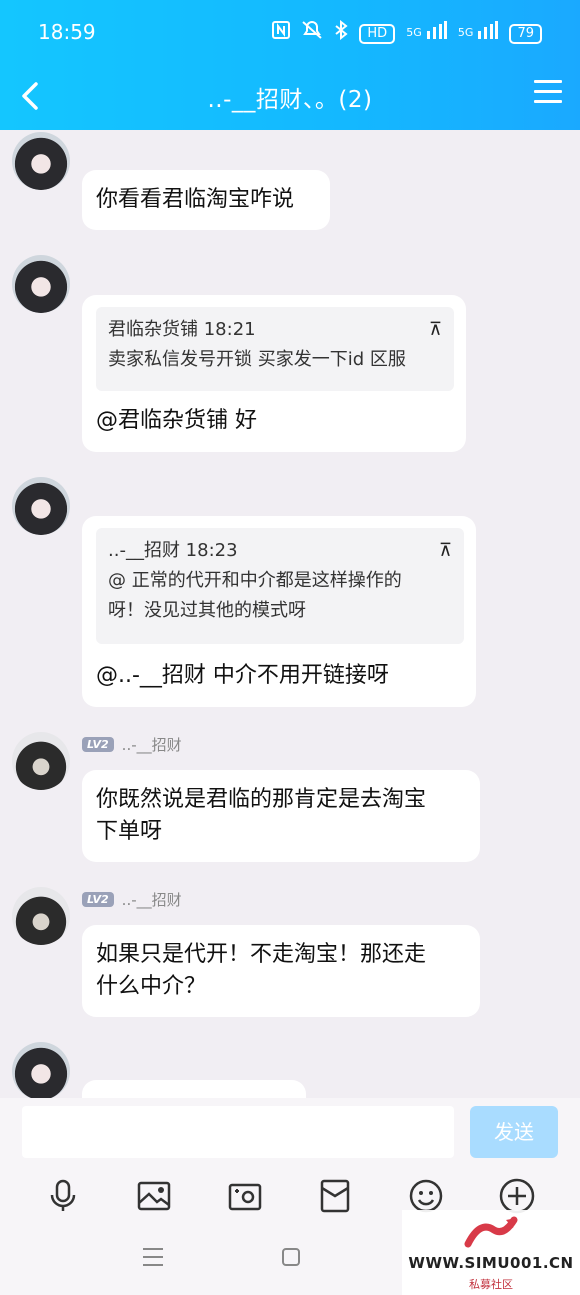  What do you see at coordinates (176, 420) in the screenshot?
I see `message-text: @君临杂货铺 好` at bounding box center [176, 420].